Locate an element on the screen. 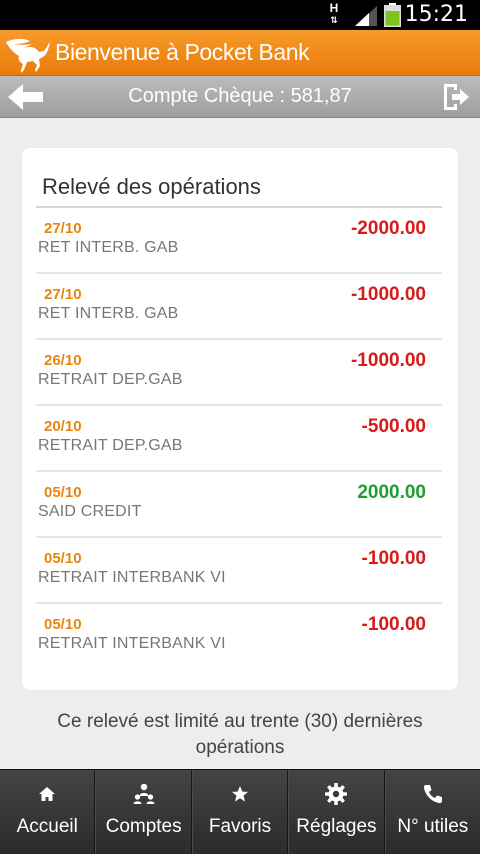 This screenshot has width=480, height=854. tab-favoris: Favoris is located at coordinates (240, 812).